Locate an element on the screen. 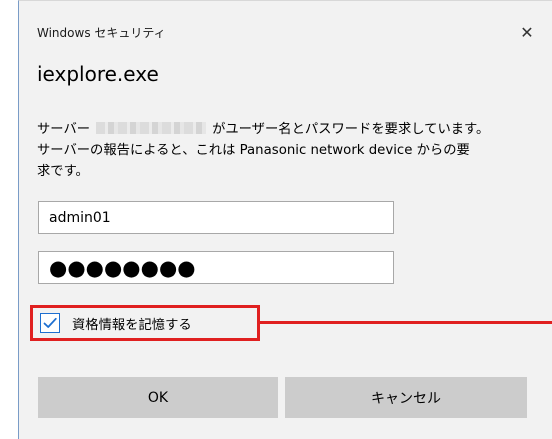  ok-button-label: OK is located at coordinates (158, 397).